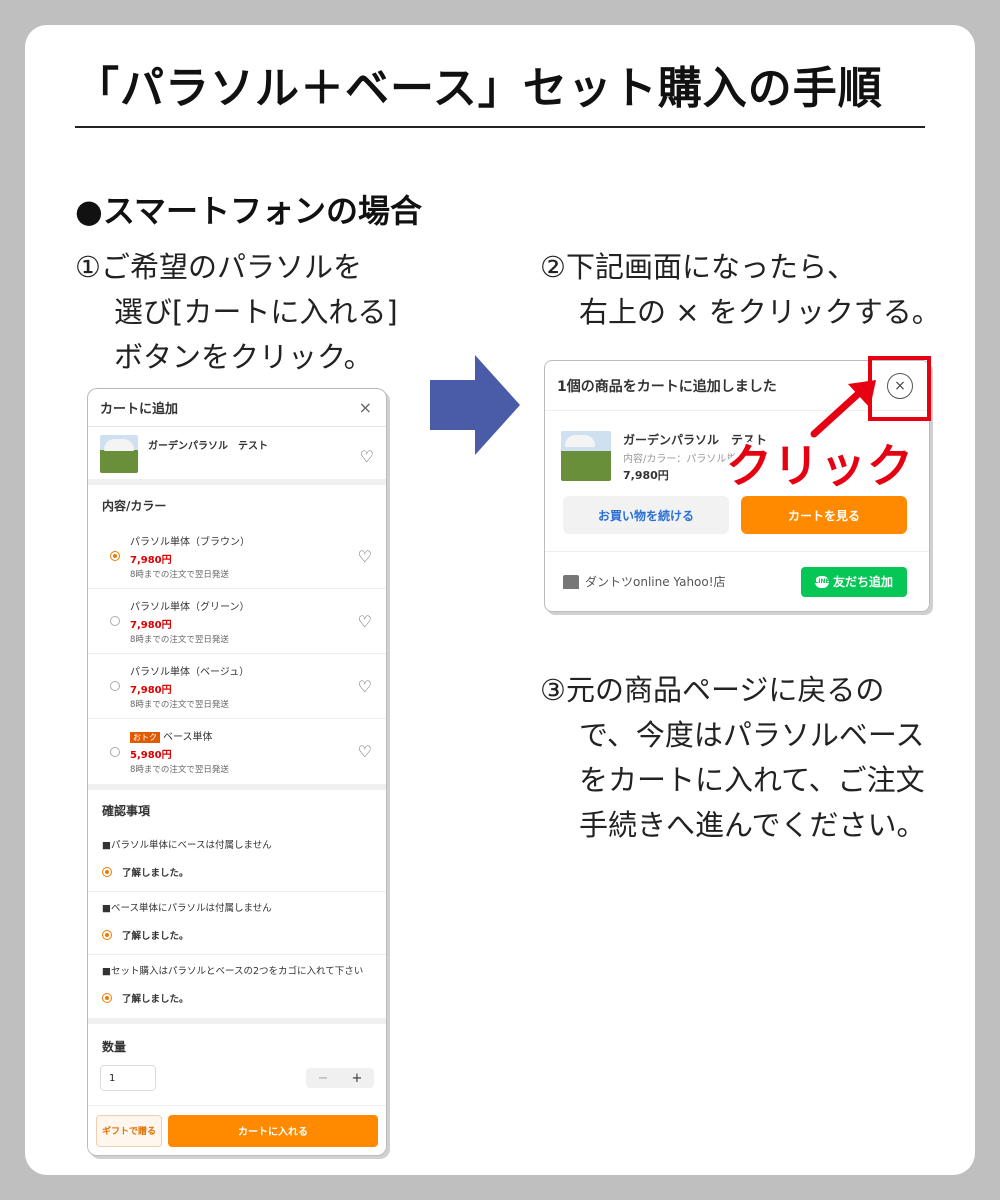 The image size is (1000, 1200). Describe the element at coordinates (571, 581) in the screenshot. I see `store-icon` at that location.